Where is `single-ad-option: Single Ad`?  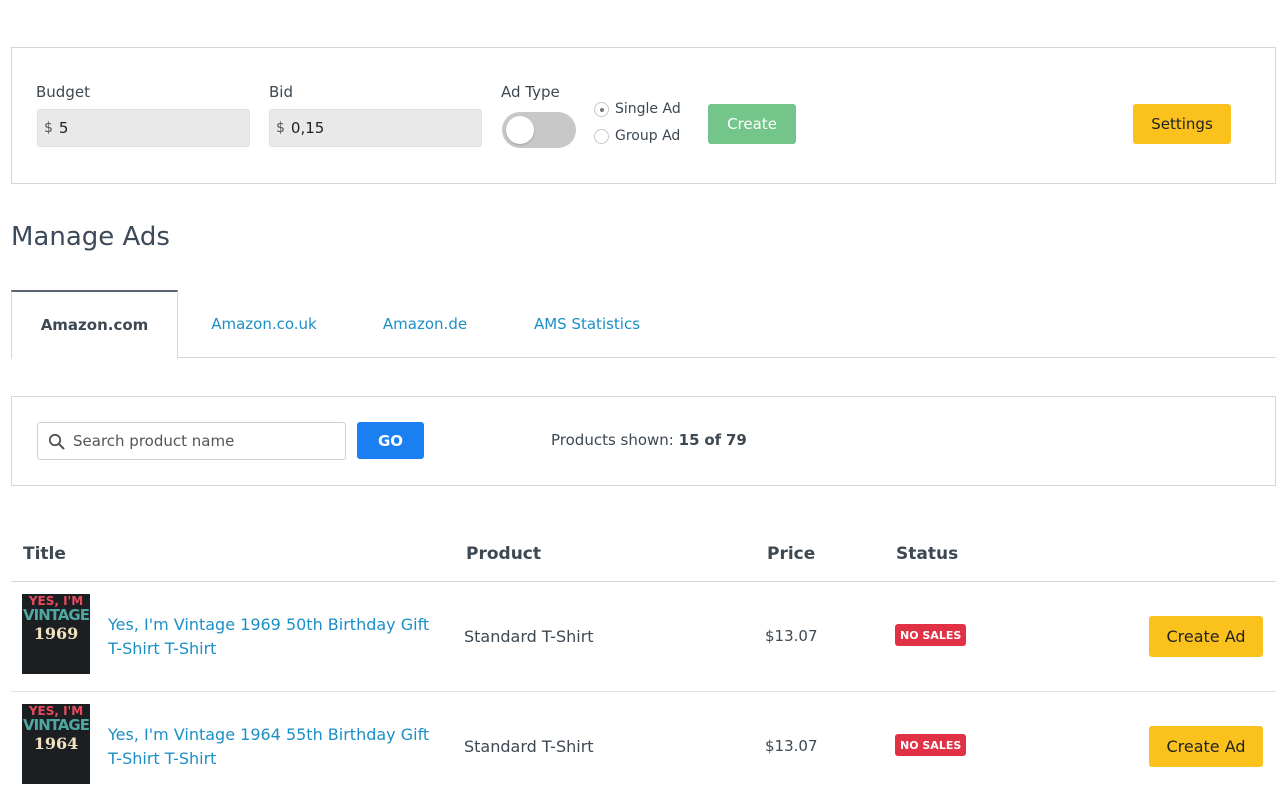 single-ad-option: Single Ad is located at coordinates (637, 109).